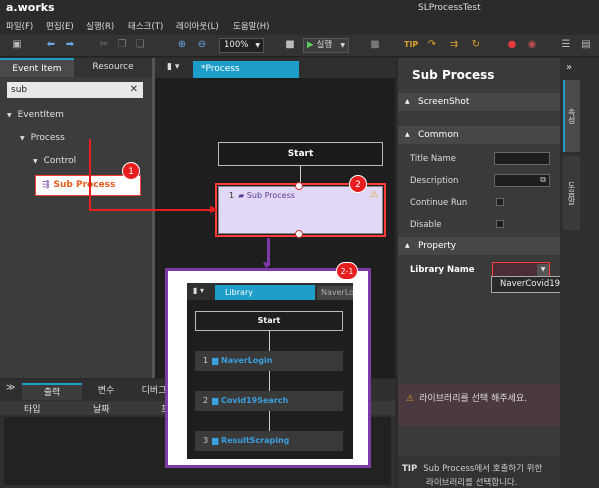 The height and width of the screenshot is (488, 599). I want to click on panel-title: Sub Process, so click(453, 75).